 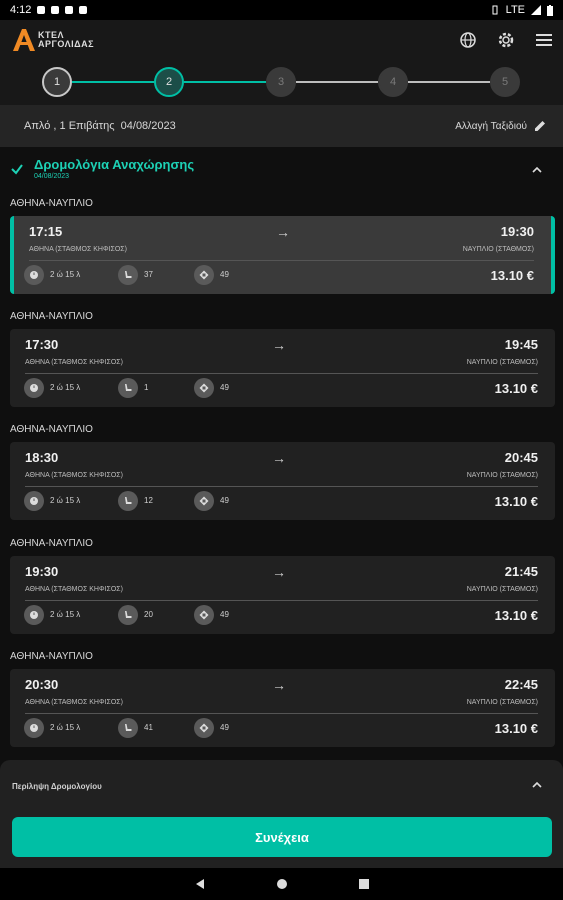 I want to click on back-icon, so click(x=200, y=884).